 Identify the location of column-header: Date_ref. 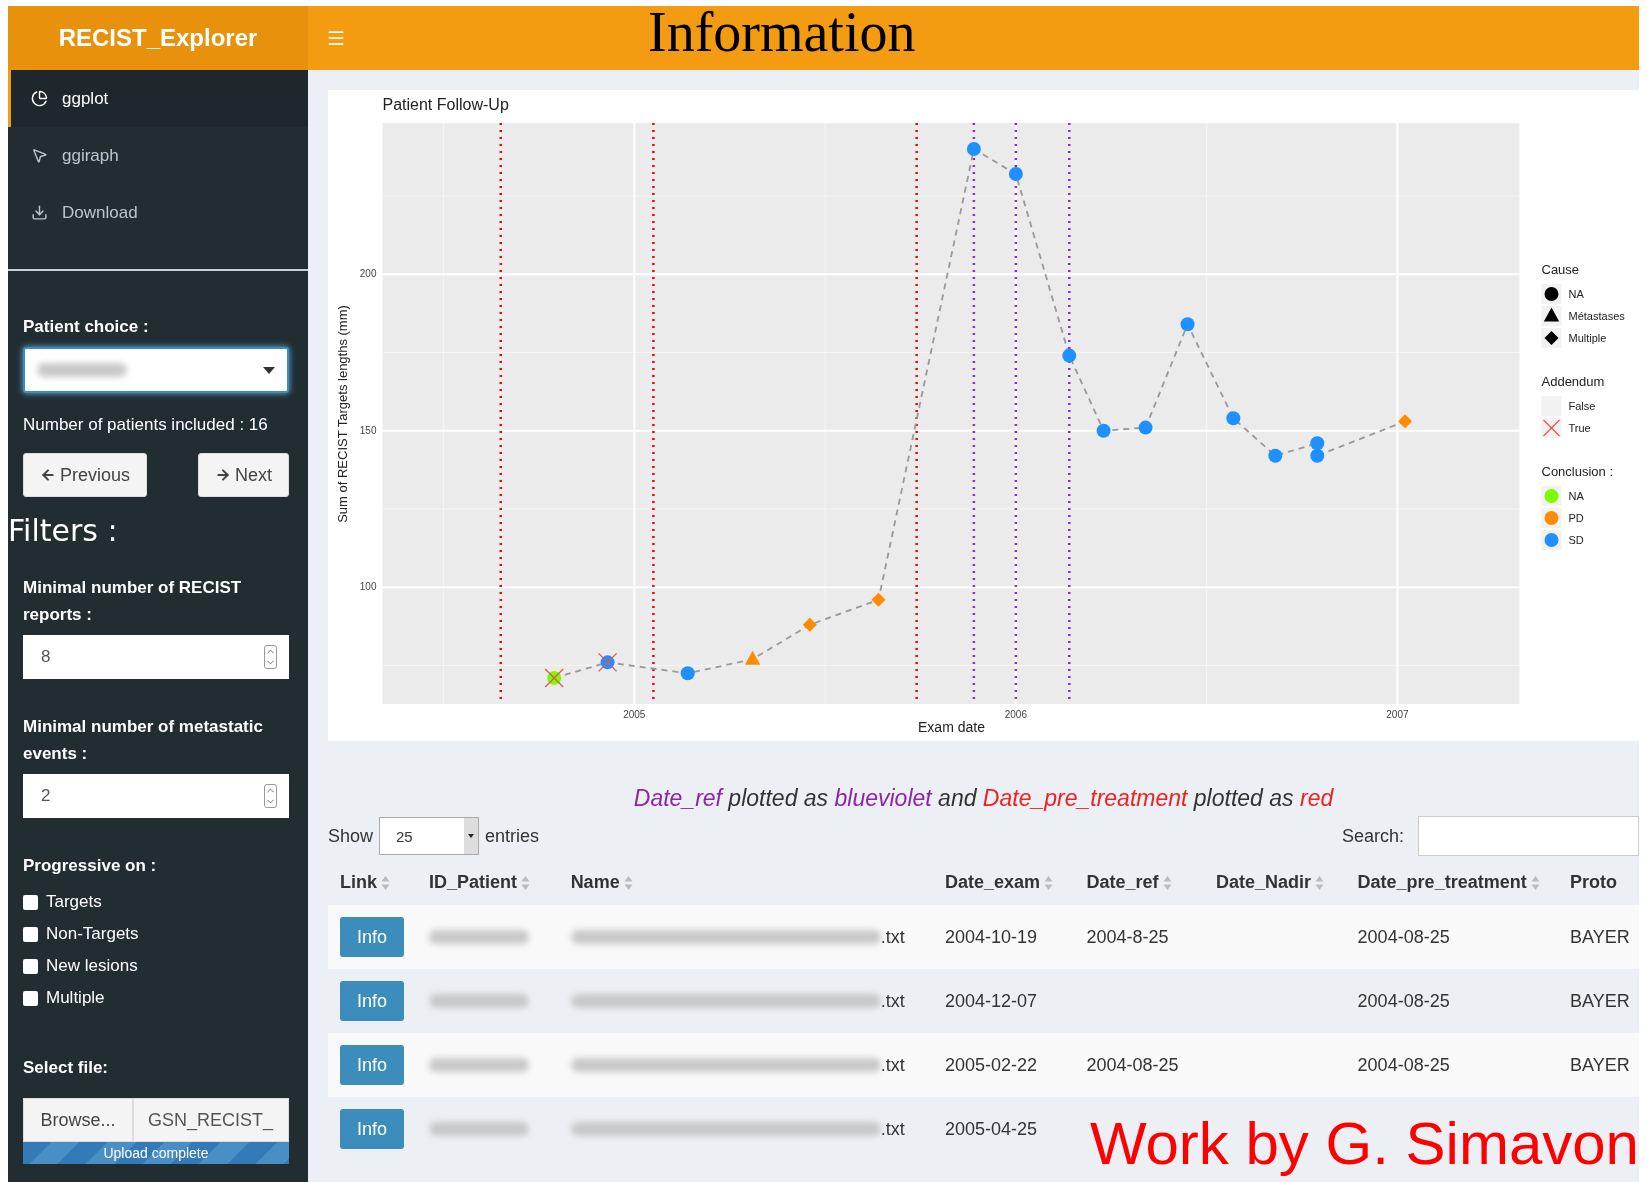
(1122, 882).